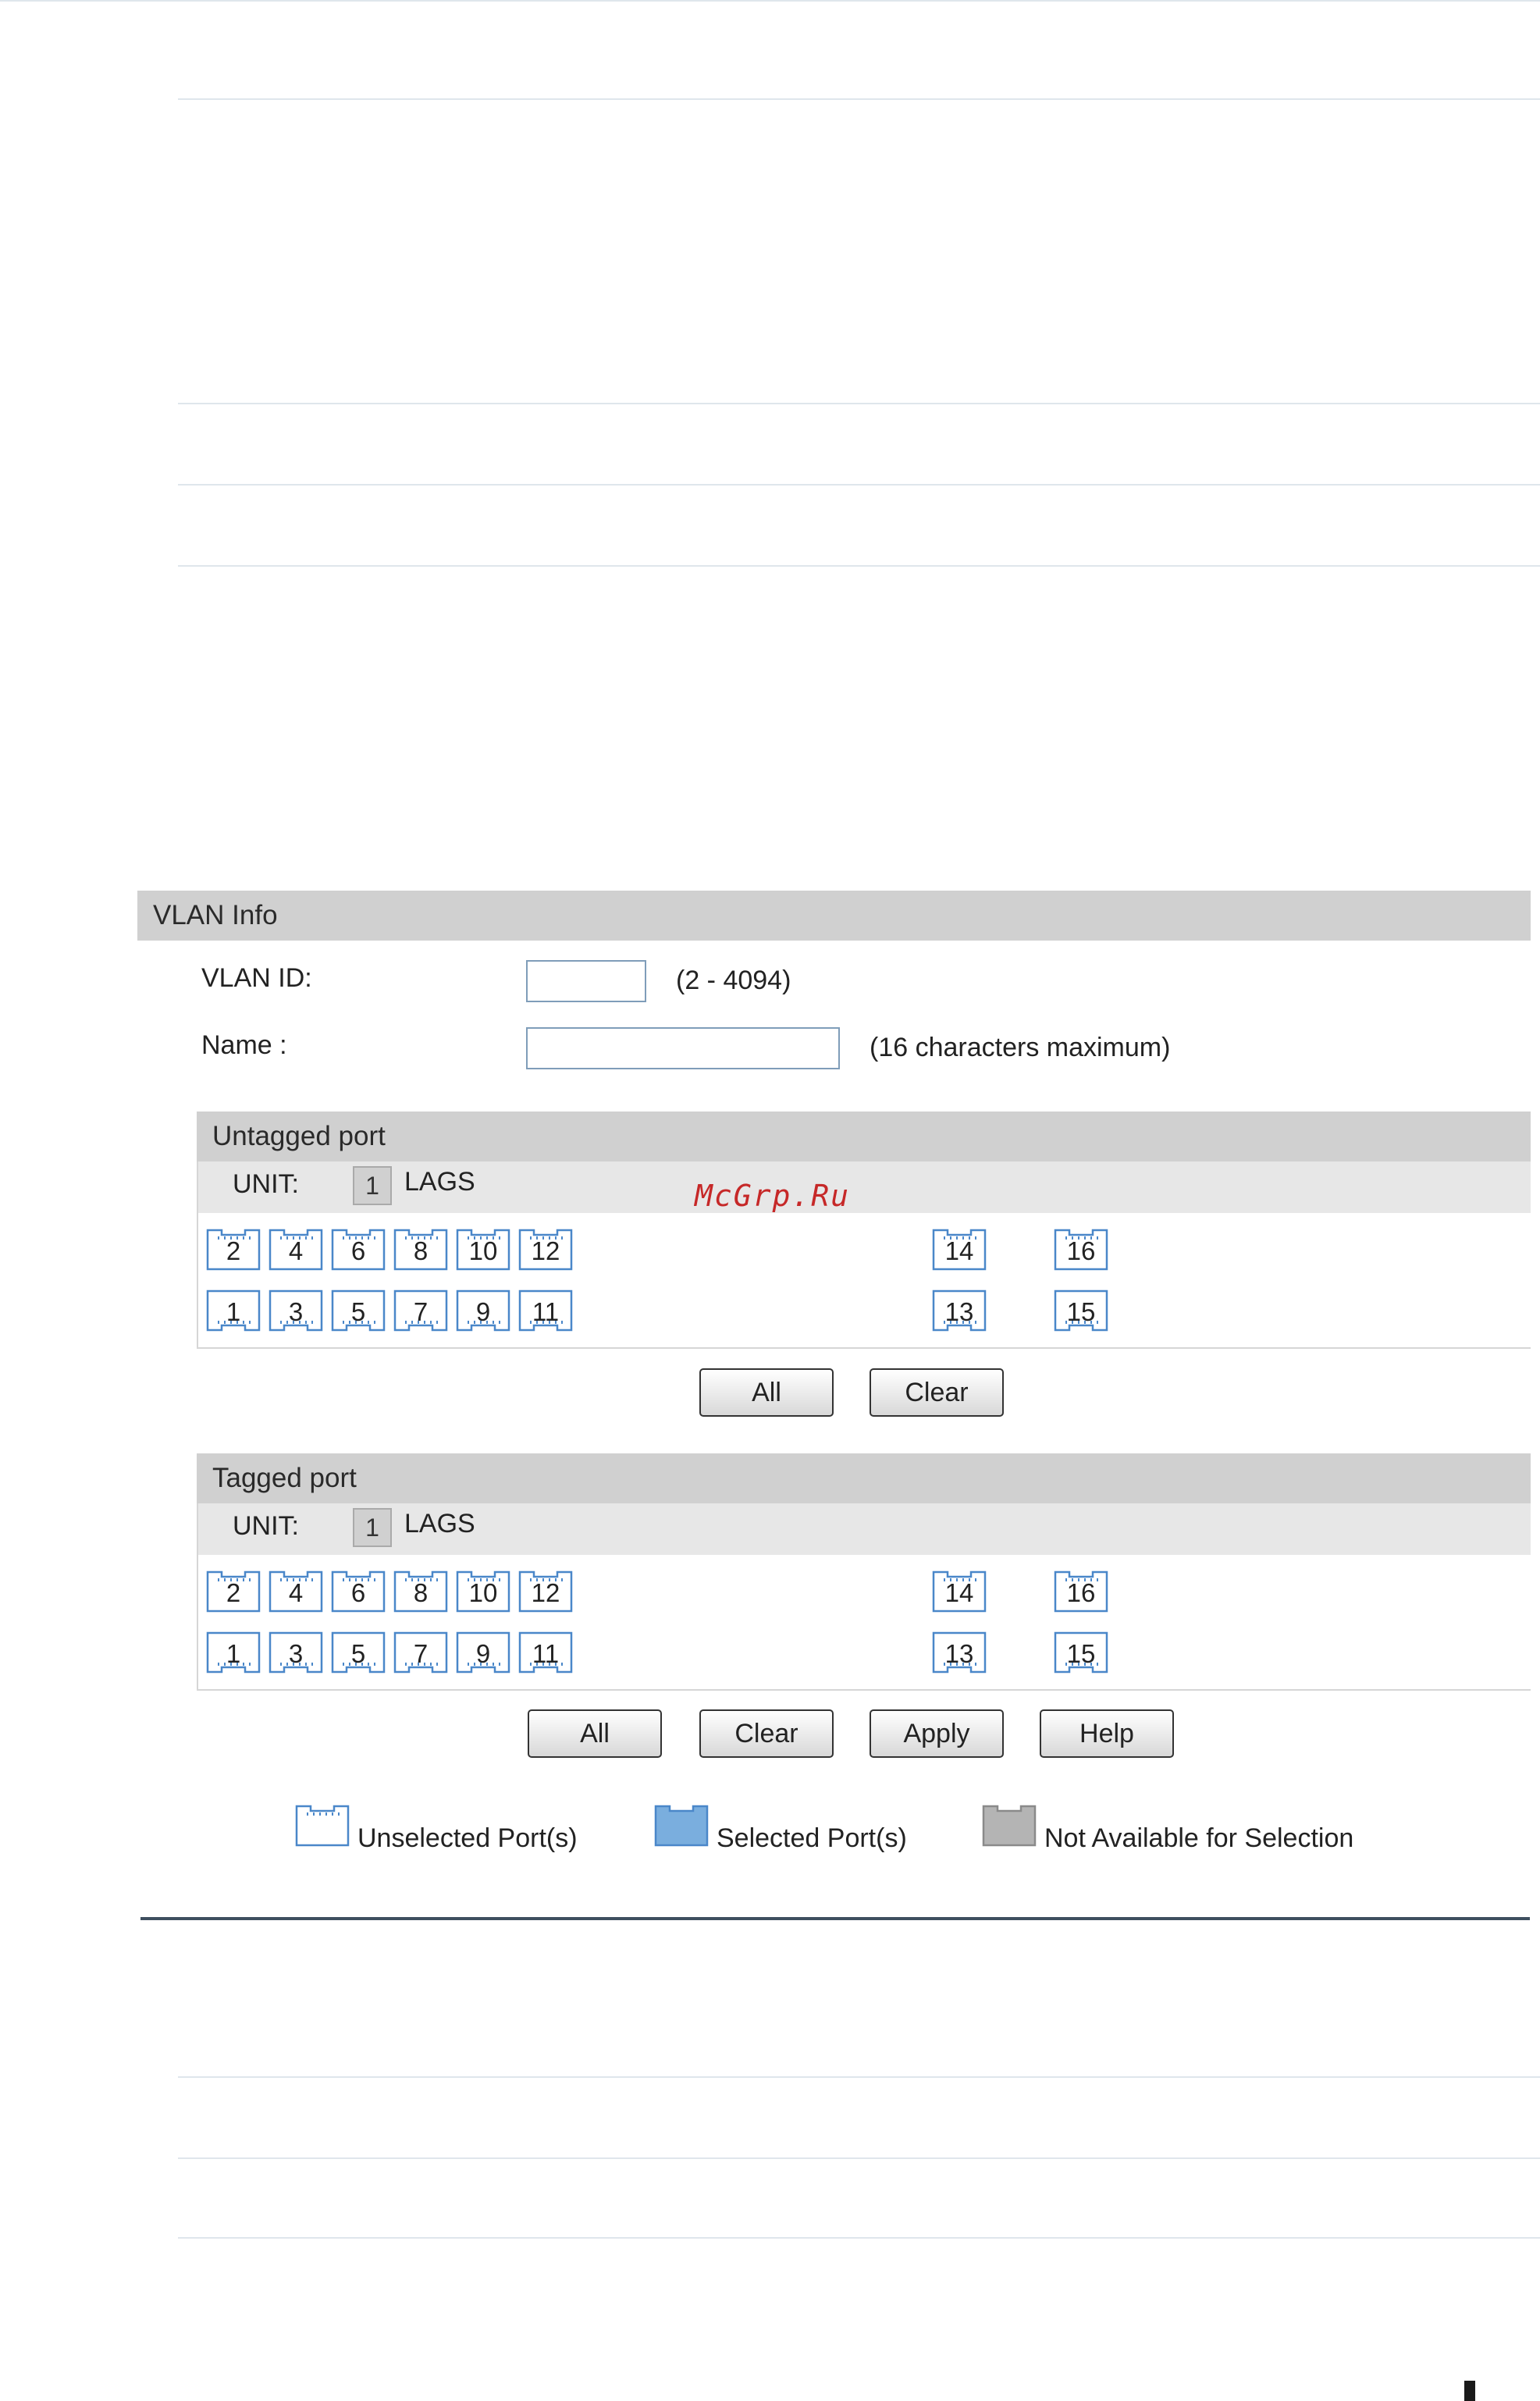 Image resolution: width=1540 pixels, height=2401 pixels. What do you see at coordinates (1107, 1733) in the screenshot?
I see `help-button: Help` at bounding box center [1107, 1733].